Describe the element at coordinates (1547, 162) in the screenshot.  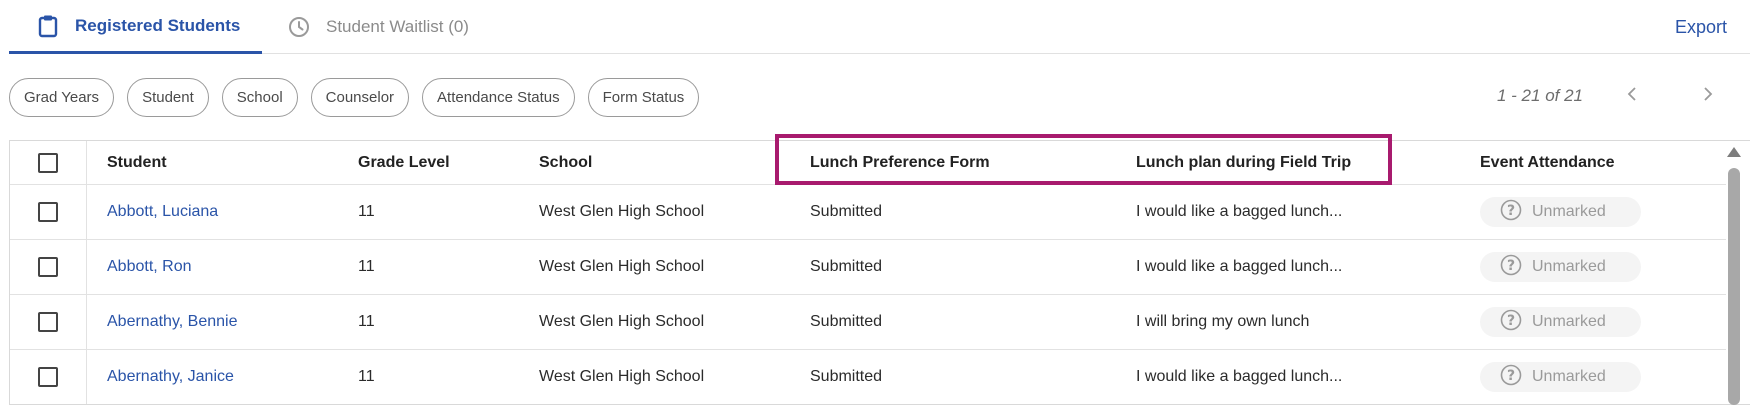
I see `header-event-attendance: Event Attendance` at that location.